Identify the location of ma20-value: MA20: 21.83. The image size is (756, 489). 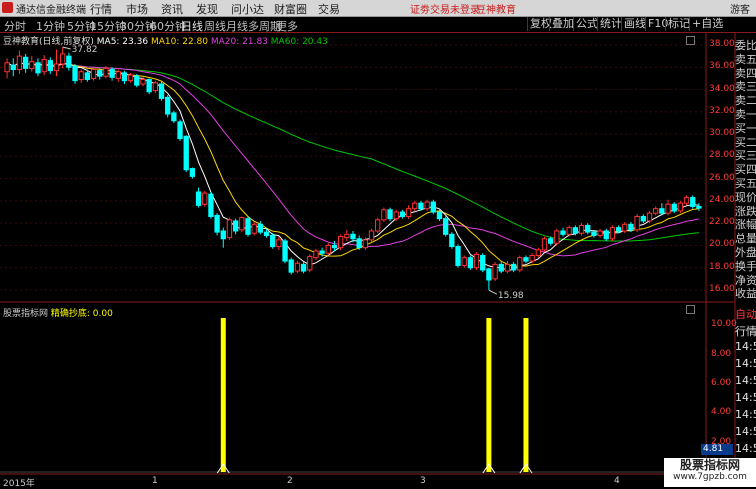
(239, 42).